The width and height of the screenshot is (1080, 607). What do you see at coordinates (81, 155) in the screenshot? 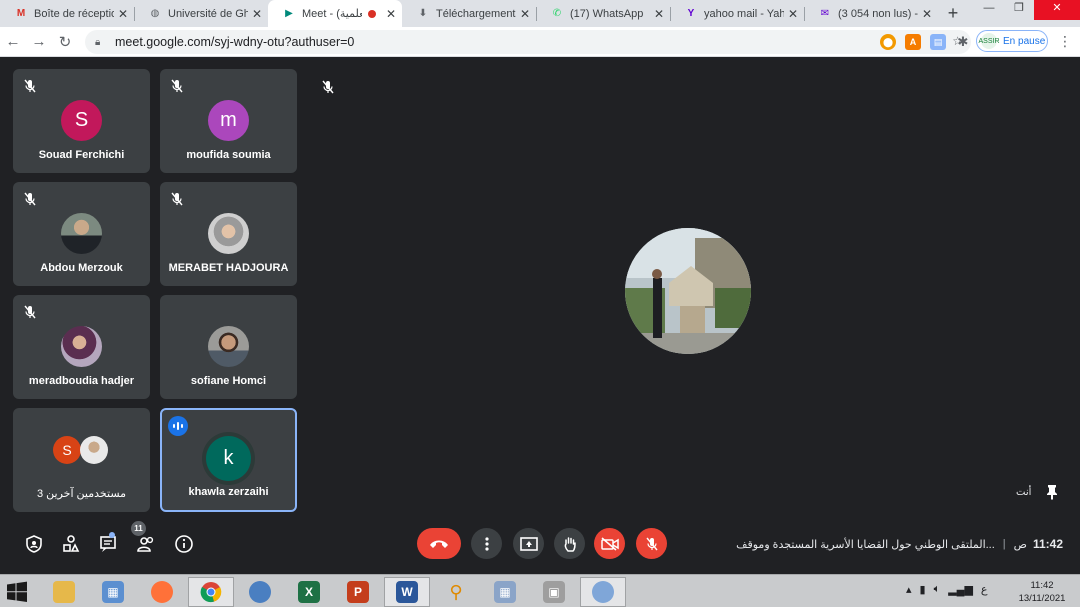
I see `participant-name: Souad Ferchichi` at bounding box center [81, 155].